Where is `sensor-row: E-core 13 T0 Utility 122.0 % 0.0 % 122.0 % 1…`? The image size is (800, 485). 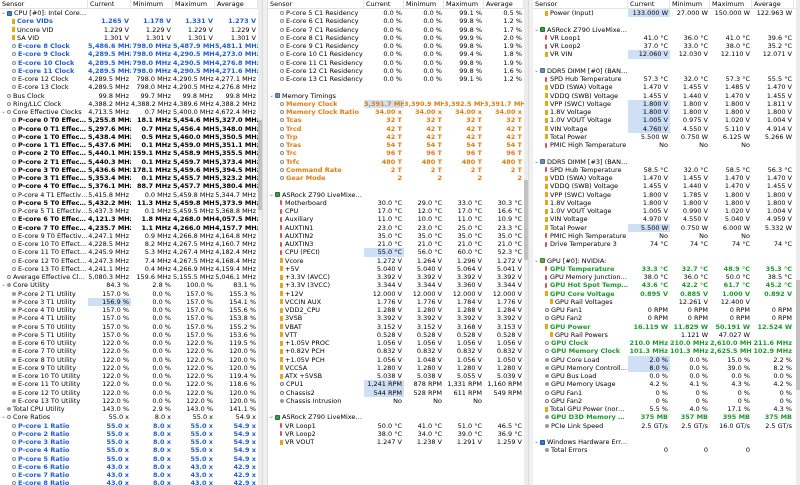
sensor-row: E-core 13 T0 Utility 122.0 % 0.0 % 122.0 % 1… is located at coordinates (131, 401).